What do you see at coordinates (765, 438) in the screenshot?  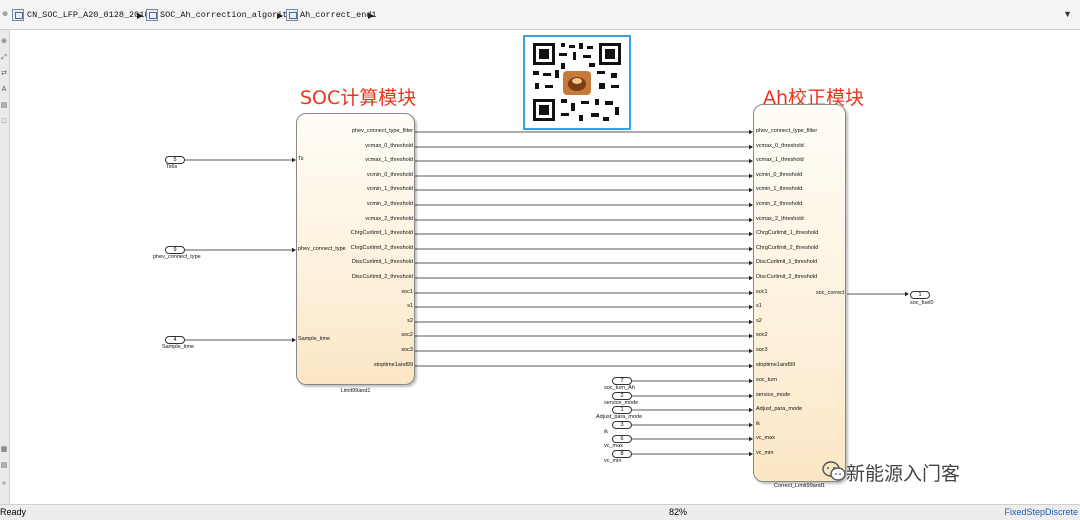 I see `right-input-label: vc_max` at bounding box center [765, 438].